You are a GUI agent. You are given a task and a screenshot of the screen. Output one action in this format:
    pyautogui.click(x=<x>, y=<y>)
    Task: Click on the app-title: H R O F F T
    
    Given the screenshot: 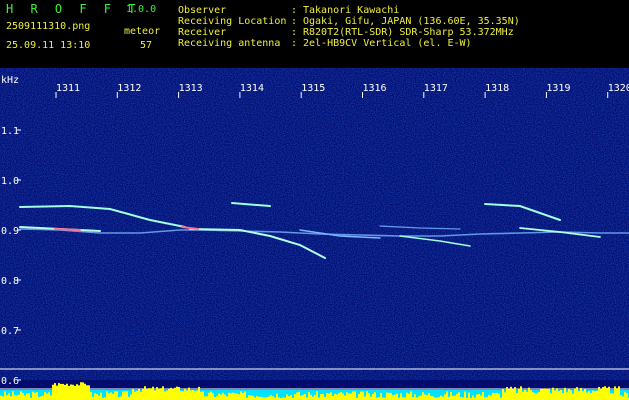 What is the action you would take?
    pyautogui.click(x=73, y=9)
    